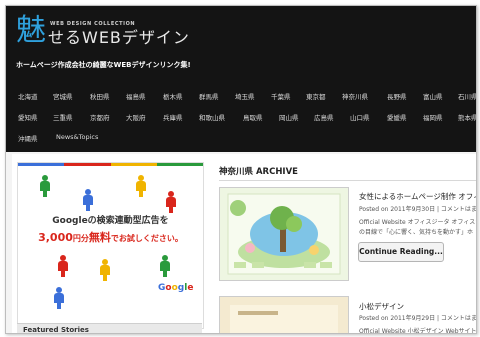 The width and height of the screenshot is (480, 337). I want to click on nav-item-hokkaido: 北海道, so click(28, 96).